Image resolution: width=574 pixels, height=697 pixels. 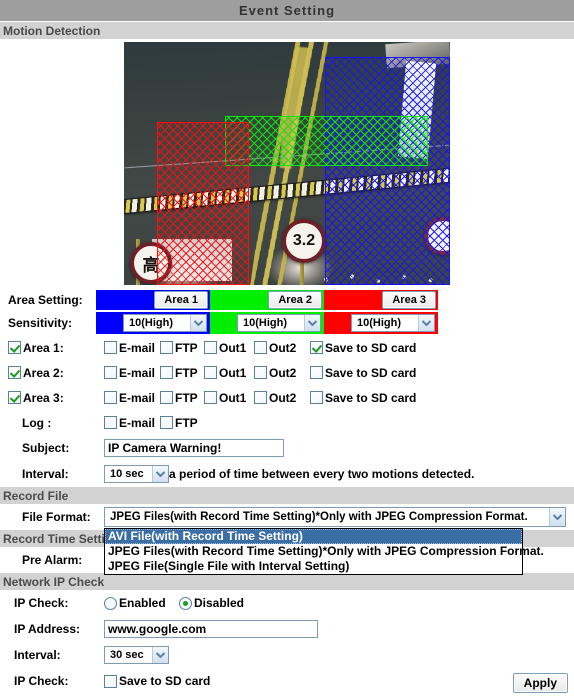 I want to click on area-2-enable-group: Area 2:, so click(x=56, y=373).